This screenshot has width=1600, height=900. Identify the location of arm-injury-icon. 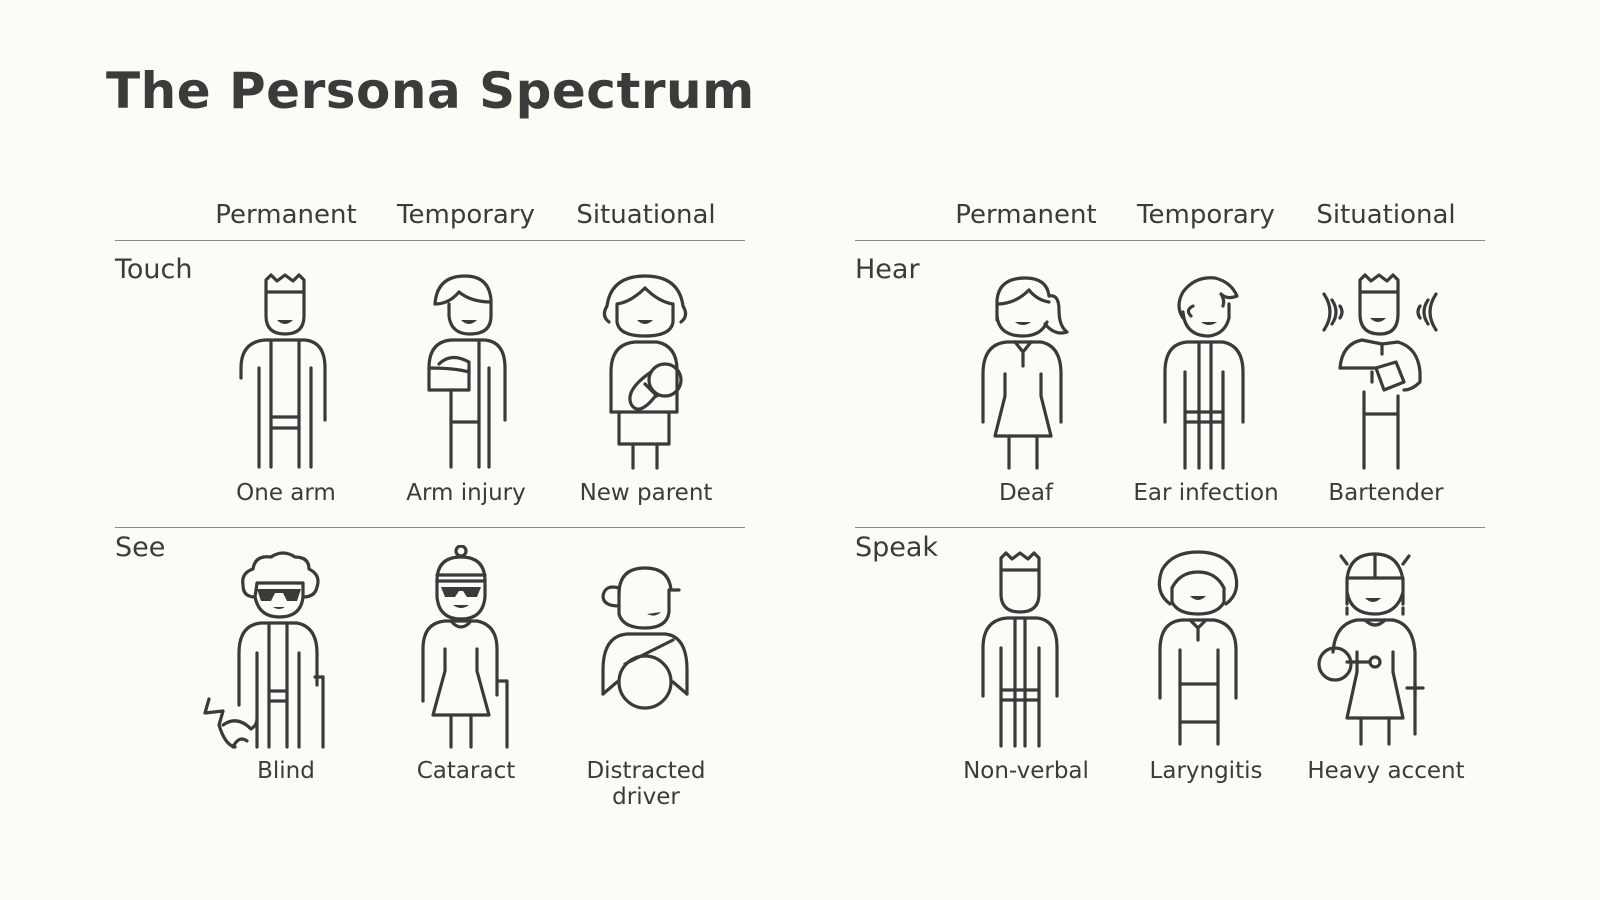
(465, 372).